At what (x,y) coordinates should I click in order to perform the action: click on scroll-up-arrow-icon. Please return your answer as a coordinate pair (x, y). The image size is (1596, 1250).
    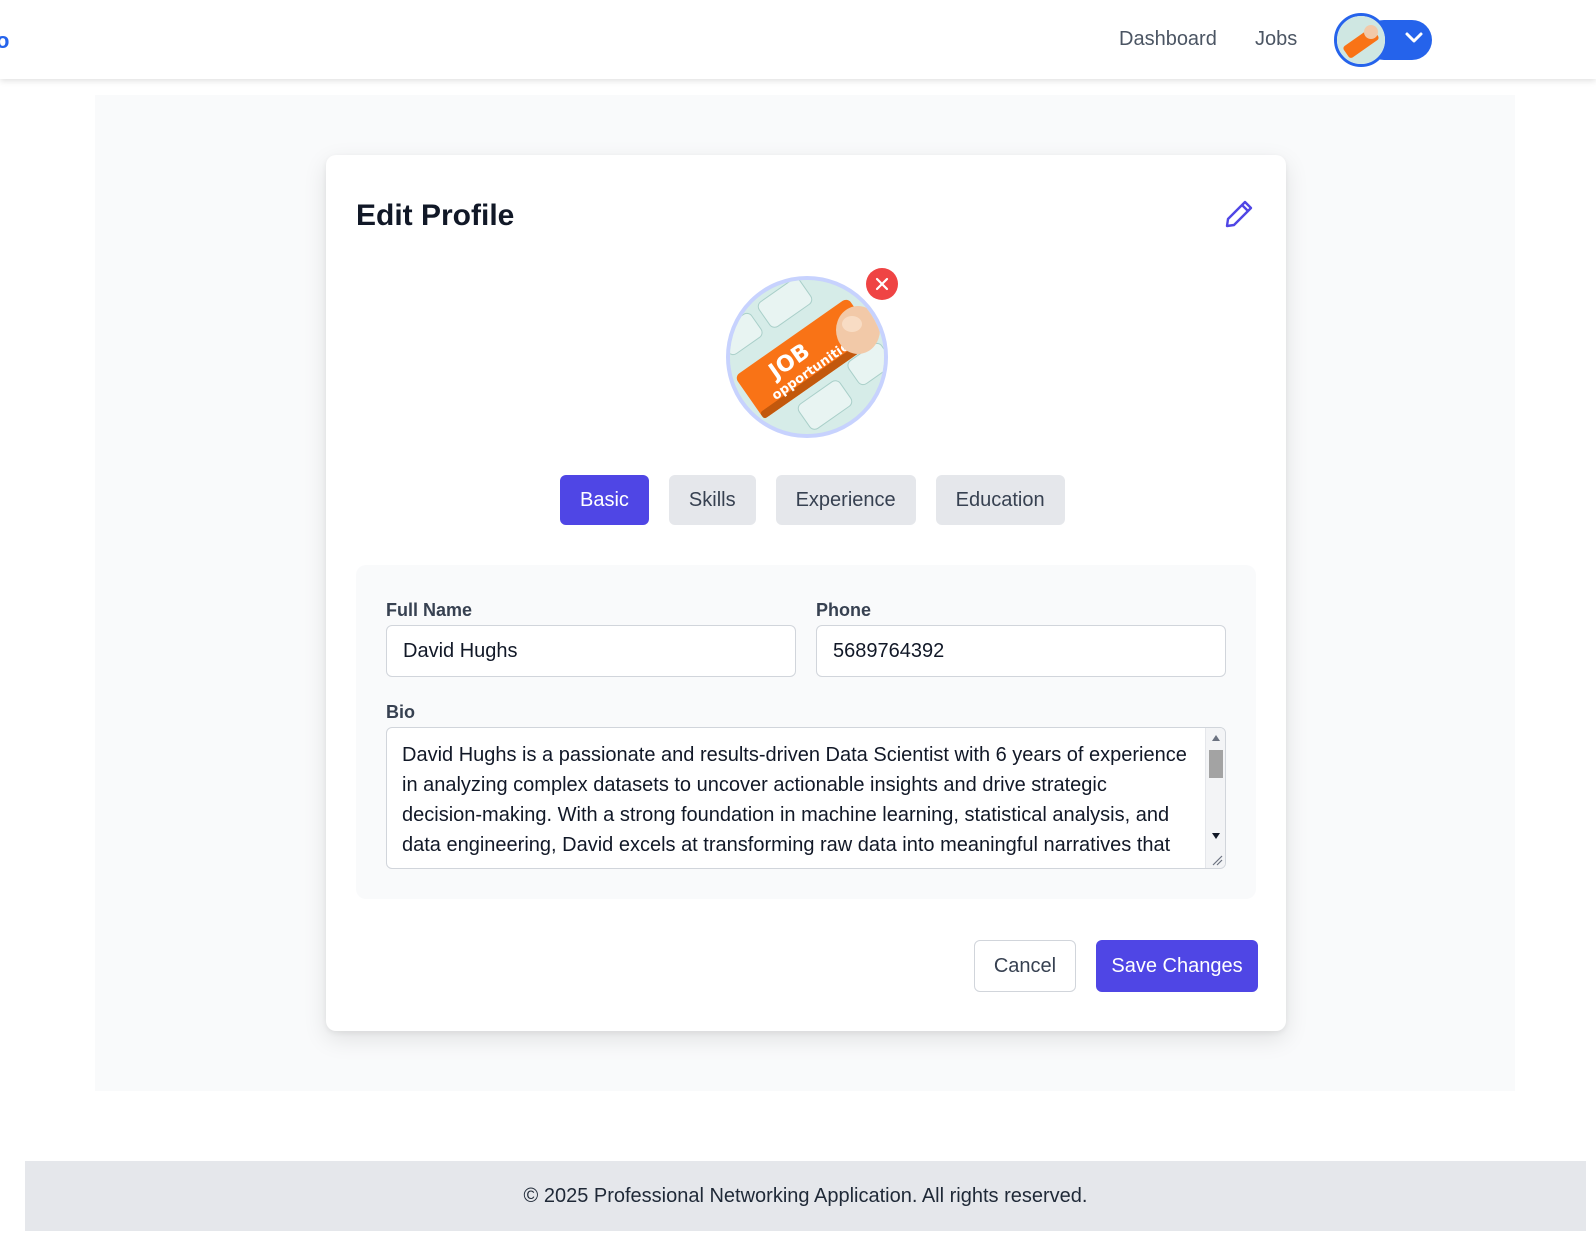
    Looking at the image, I should click on (1216, 738).